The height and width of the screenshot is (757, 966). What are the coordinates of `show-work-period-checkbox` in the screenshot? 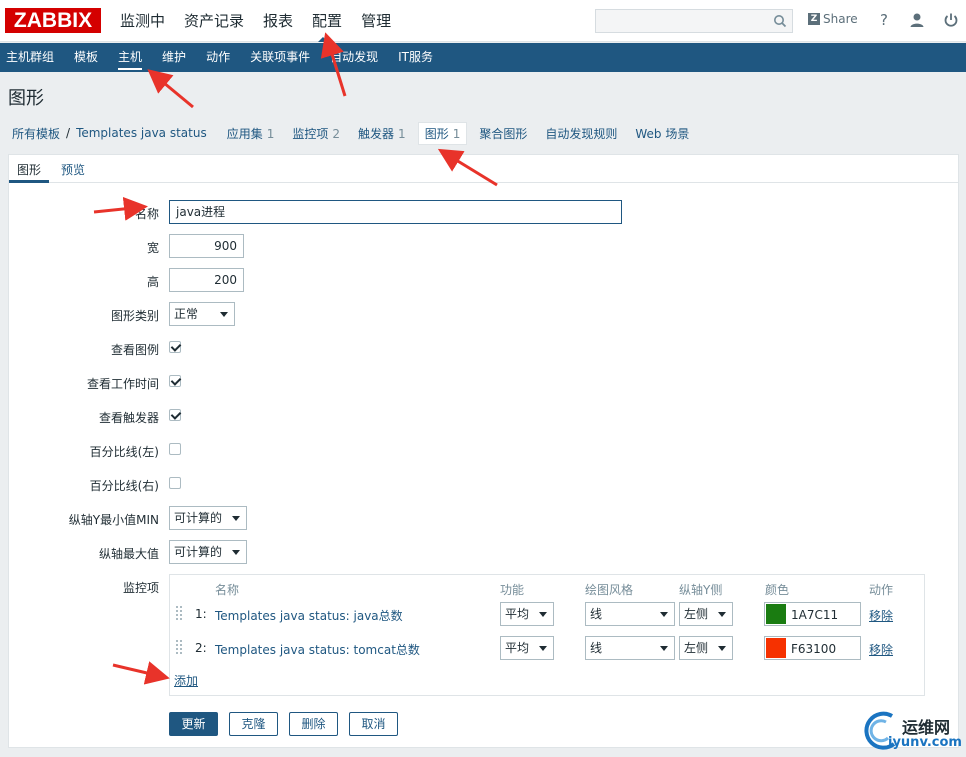 It's located at (175, 381).